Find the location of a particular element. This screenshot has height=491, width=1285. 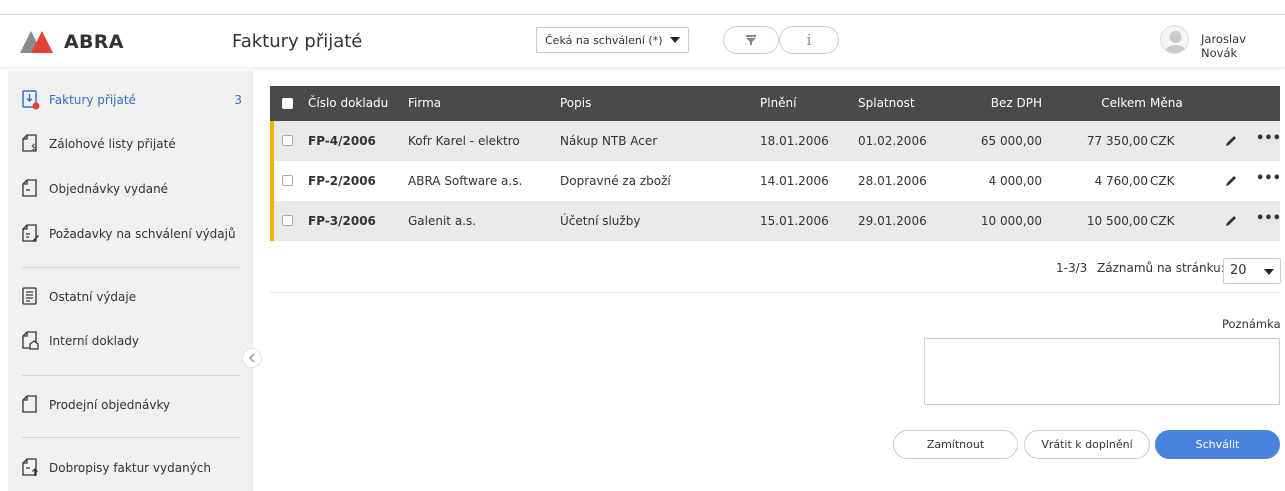

fulfillment-date: 14.01.2006 is located at coordinates (794, 181).